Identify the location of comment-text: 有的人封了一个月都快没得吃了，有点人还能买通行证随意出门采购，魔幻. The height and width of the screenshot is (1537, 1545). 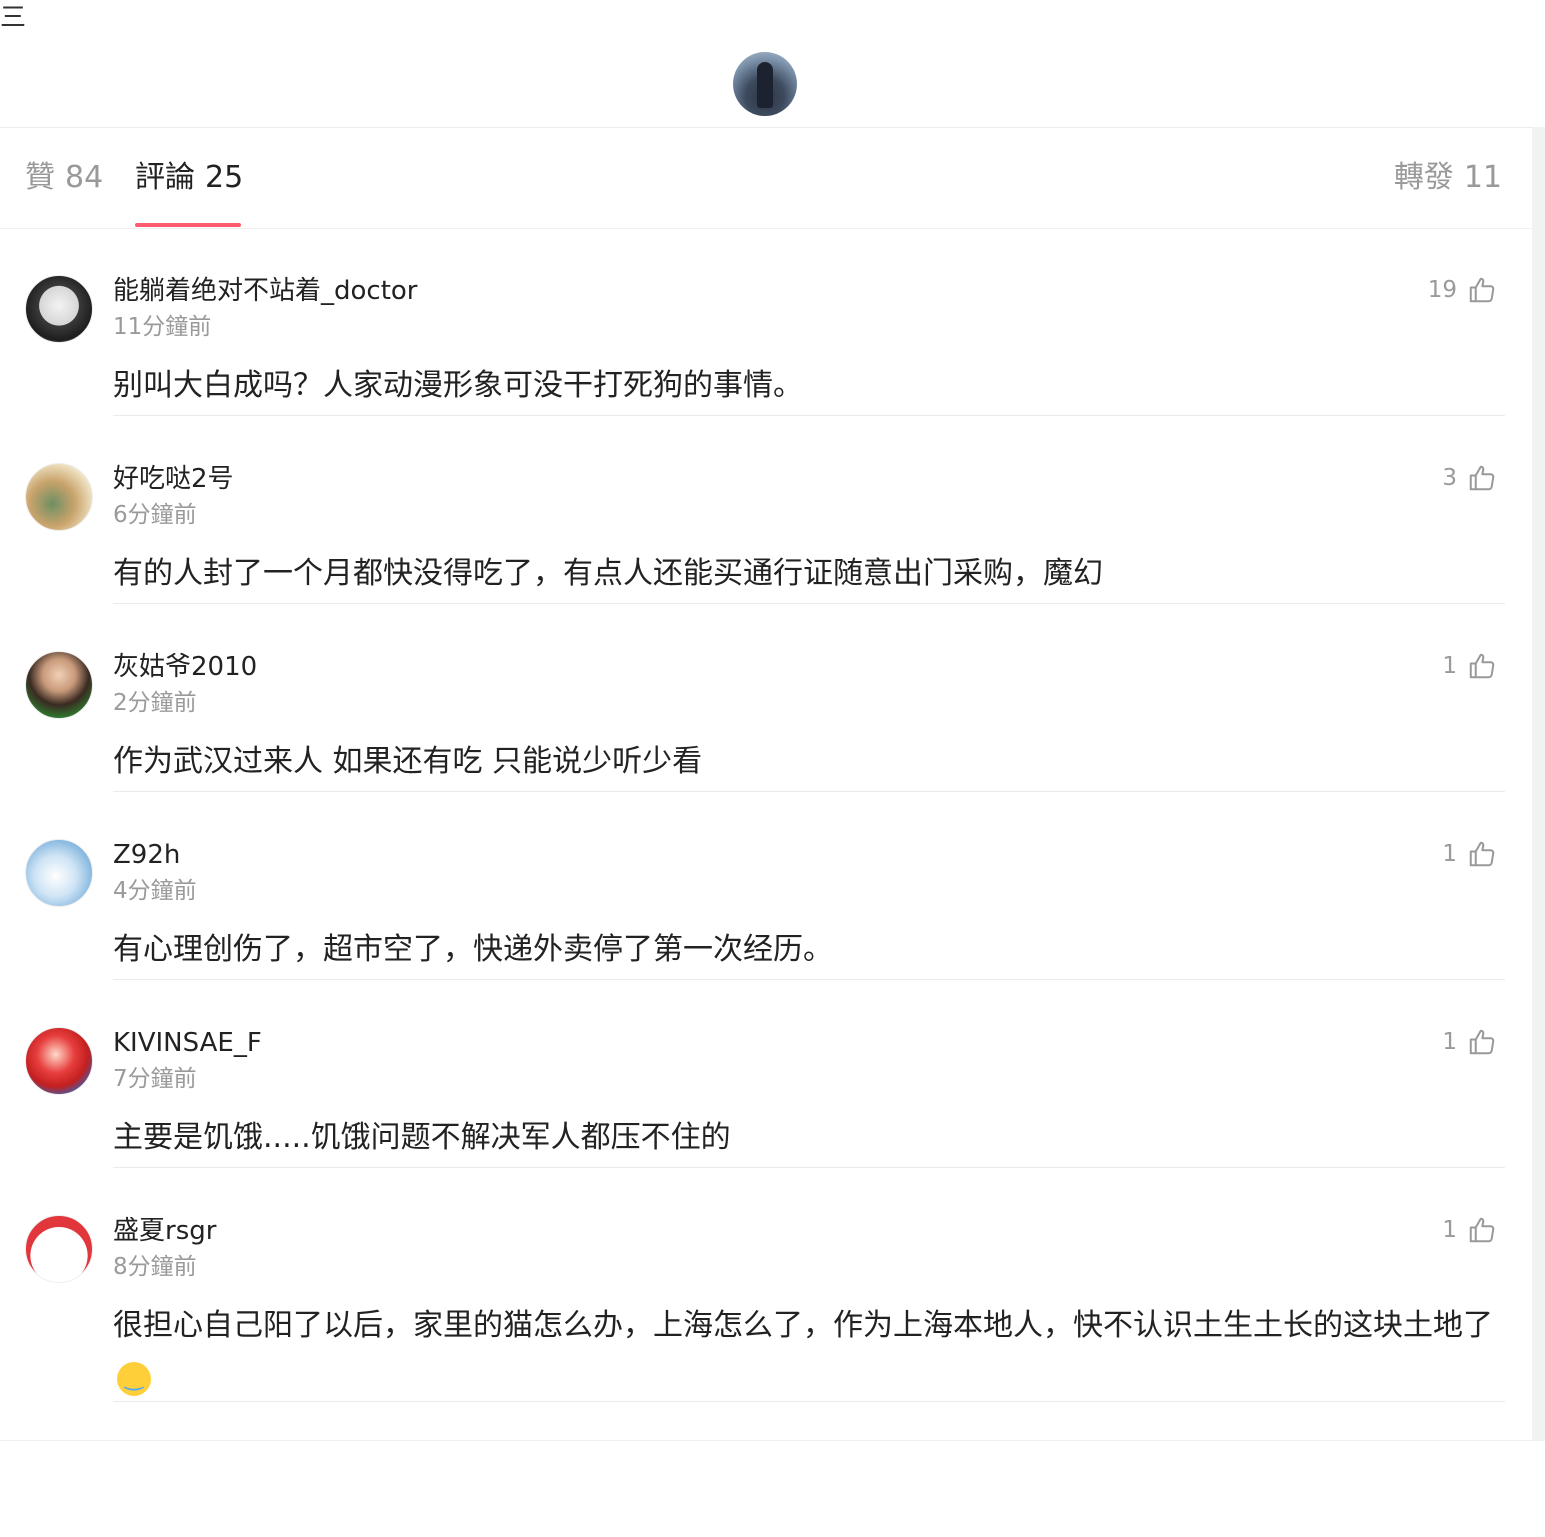
(608, 573).